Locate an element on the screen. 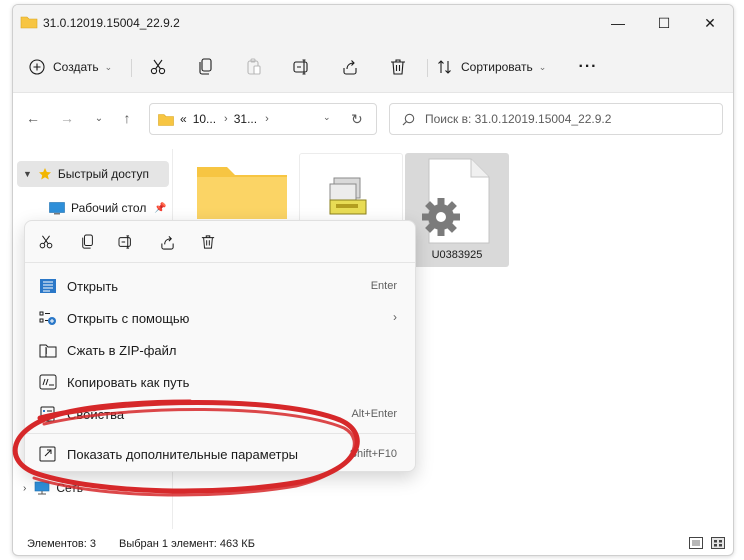  breadcrumb-overflow: « is located at coordinates (183, 119).